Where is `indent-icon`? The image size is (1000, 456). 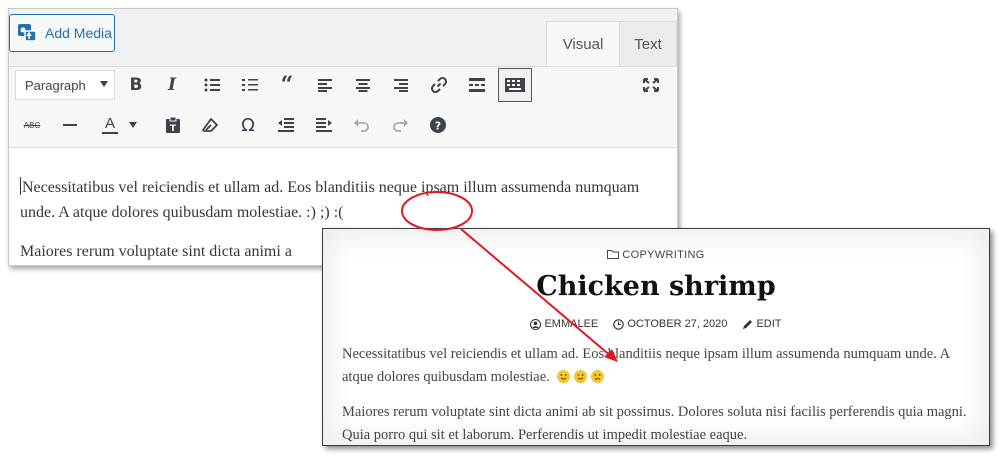
indent-icon is located at coordinates (324, 125).